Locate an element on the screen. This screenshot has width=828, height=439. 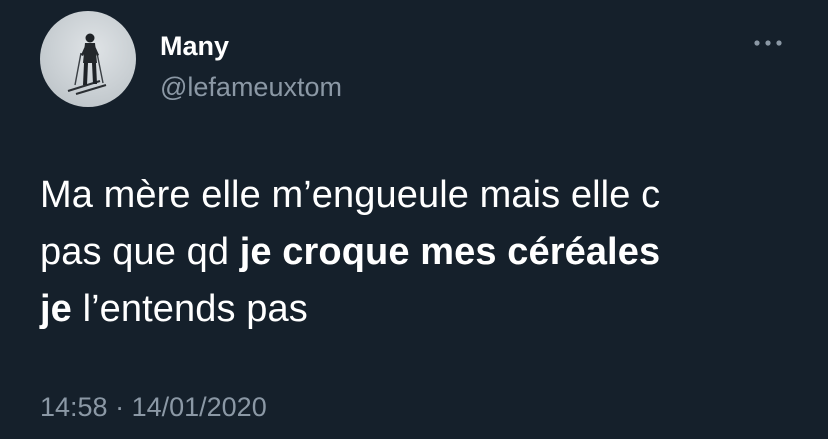
display-name: Many is located at coordinates (194, 46).